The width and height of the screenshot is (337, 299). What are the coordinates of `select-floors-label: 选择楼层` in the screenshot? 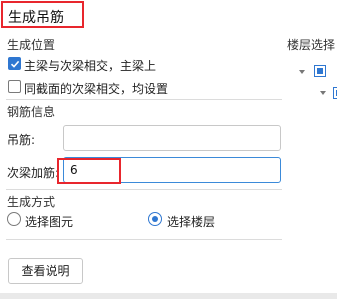 It's located at (191, 221).